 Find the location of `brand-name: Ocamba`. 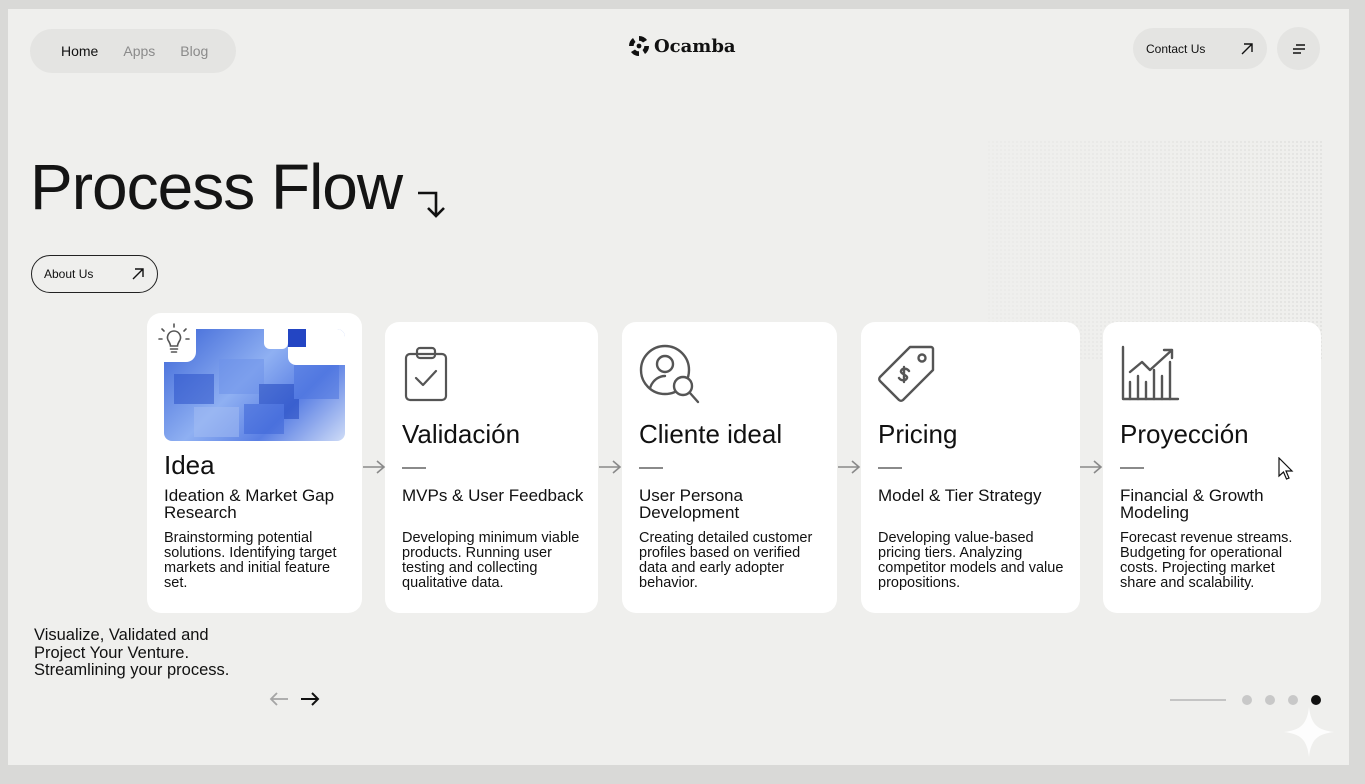

brand-name: Ocamba is located at coordinates (695, 46).